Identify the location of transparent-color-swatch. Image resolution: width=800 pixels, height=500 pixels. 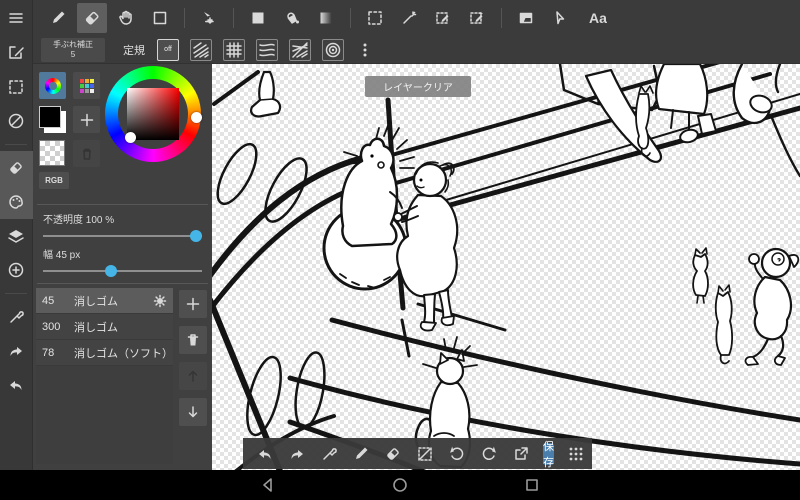
(52, 153).